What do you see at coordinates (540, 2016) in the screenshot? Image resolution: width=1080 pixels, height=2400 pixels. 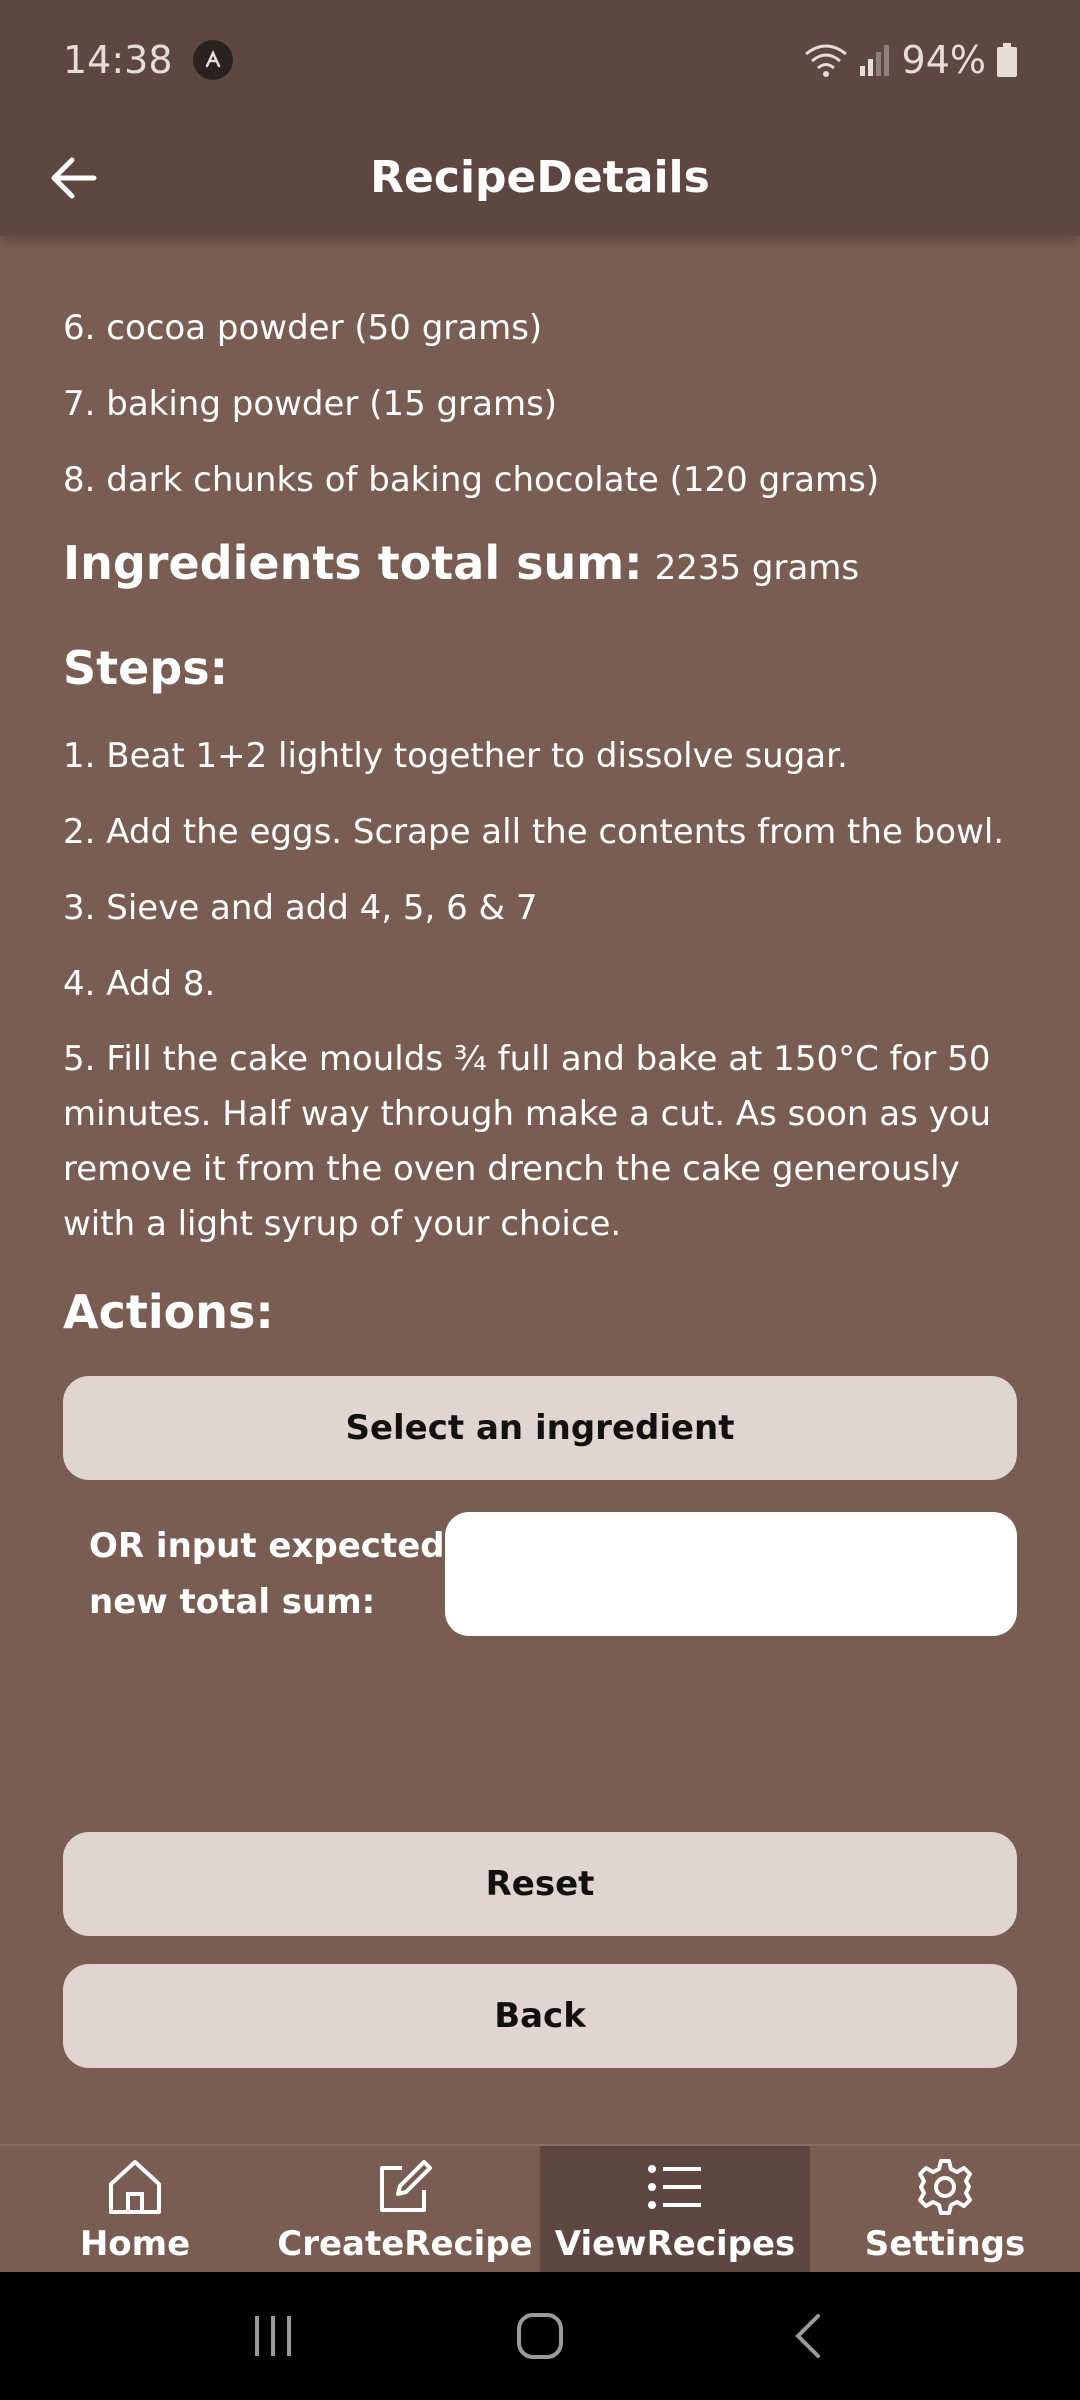 I see `back-button: Back` at bounding box center [540, 2016].